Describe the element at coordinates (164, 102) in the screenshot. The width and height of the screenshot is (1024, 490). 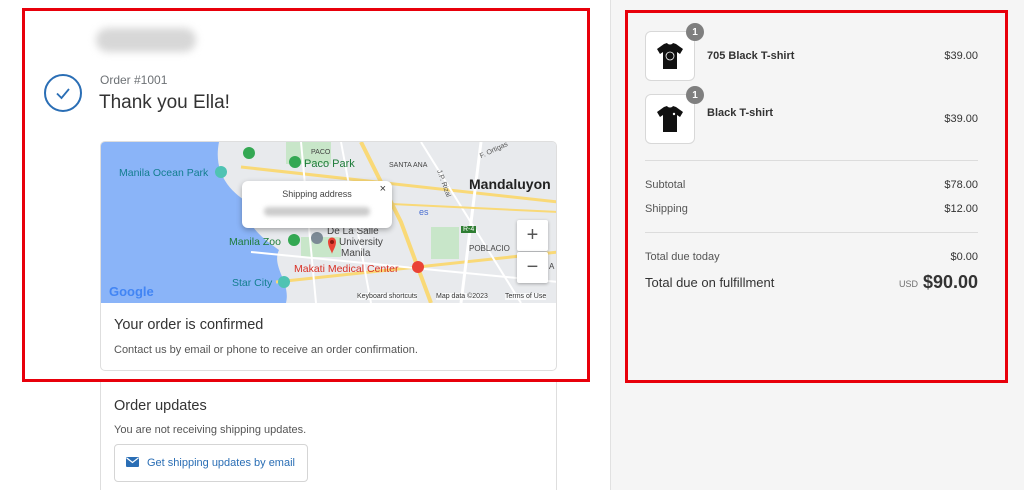
I see `thank-you-heading: Thank you Ella!` at that location.